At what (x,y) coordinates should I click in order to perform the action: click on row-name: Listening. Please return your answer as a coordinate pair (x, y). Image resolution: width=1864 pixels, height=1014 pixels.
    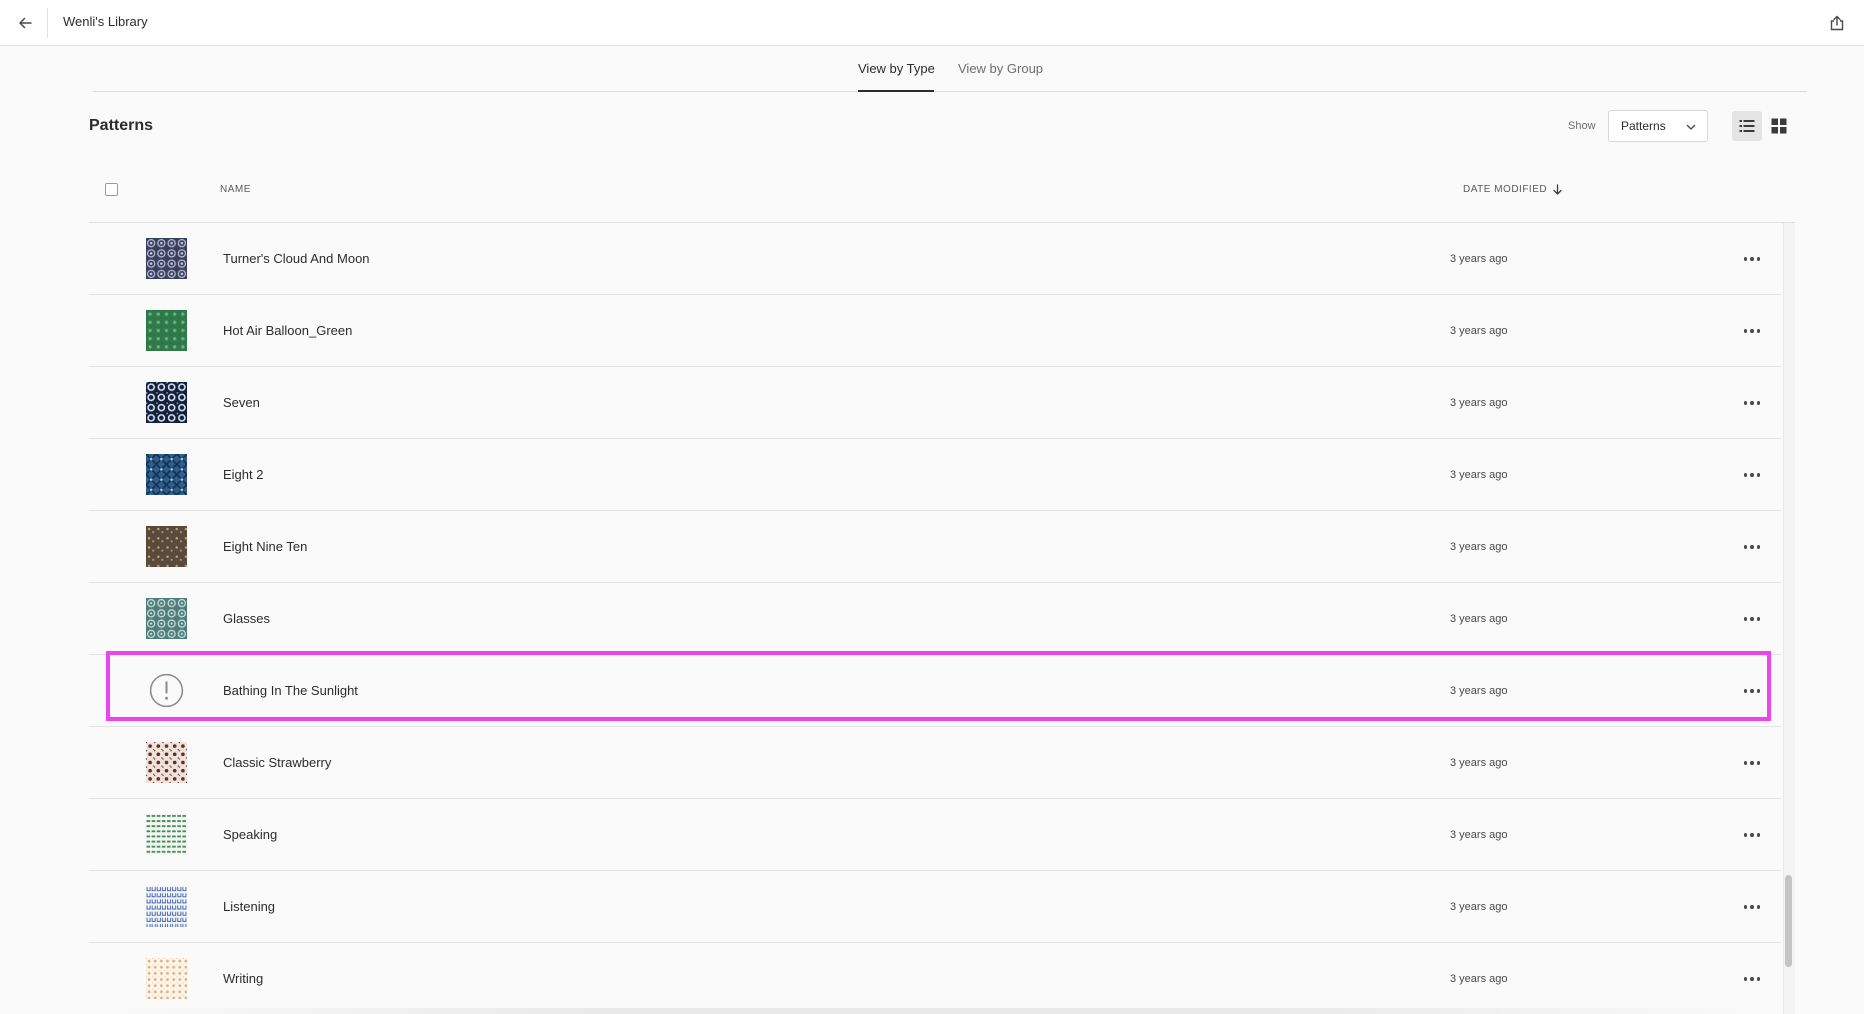
    Looking at the image, I should click on (249, 906).